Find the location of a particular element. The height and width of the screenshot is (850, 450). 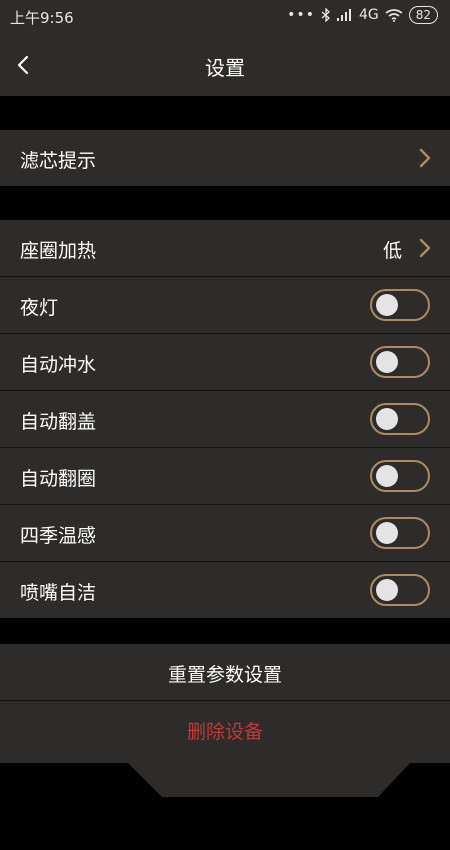

auto-seat-ring-toggle is located at coordinates (400, 476).